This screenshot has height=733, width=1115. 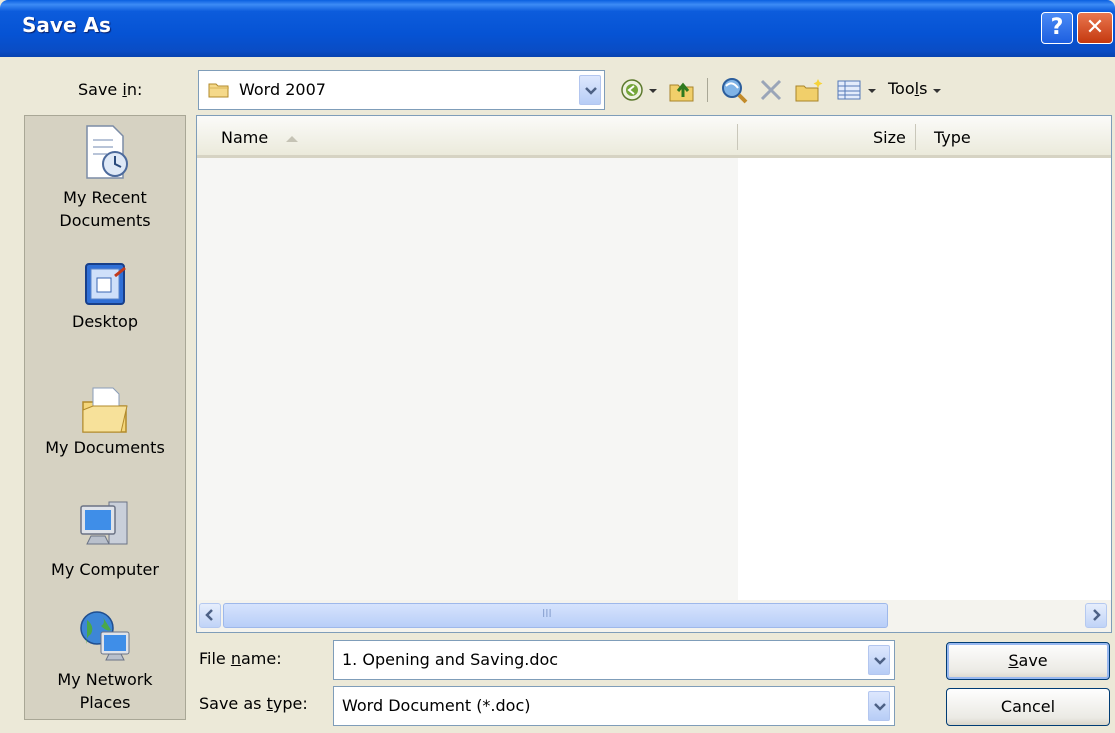 What do you see at coordinates (907, 93) in the screenshot?
I see `tools-menu: Tools` at bounding box center [907, 93].